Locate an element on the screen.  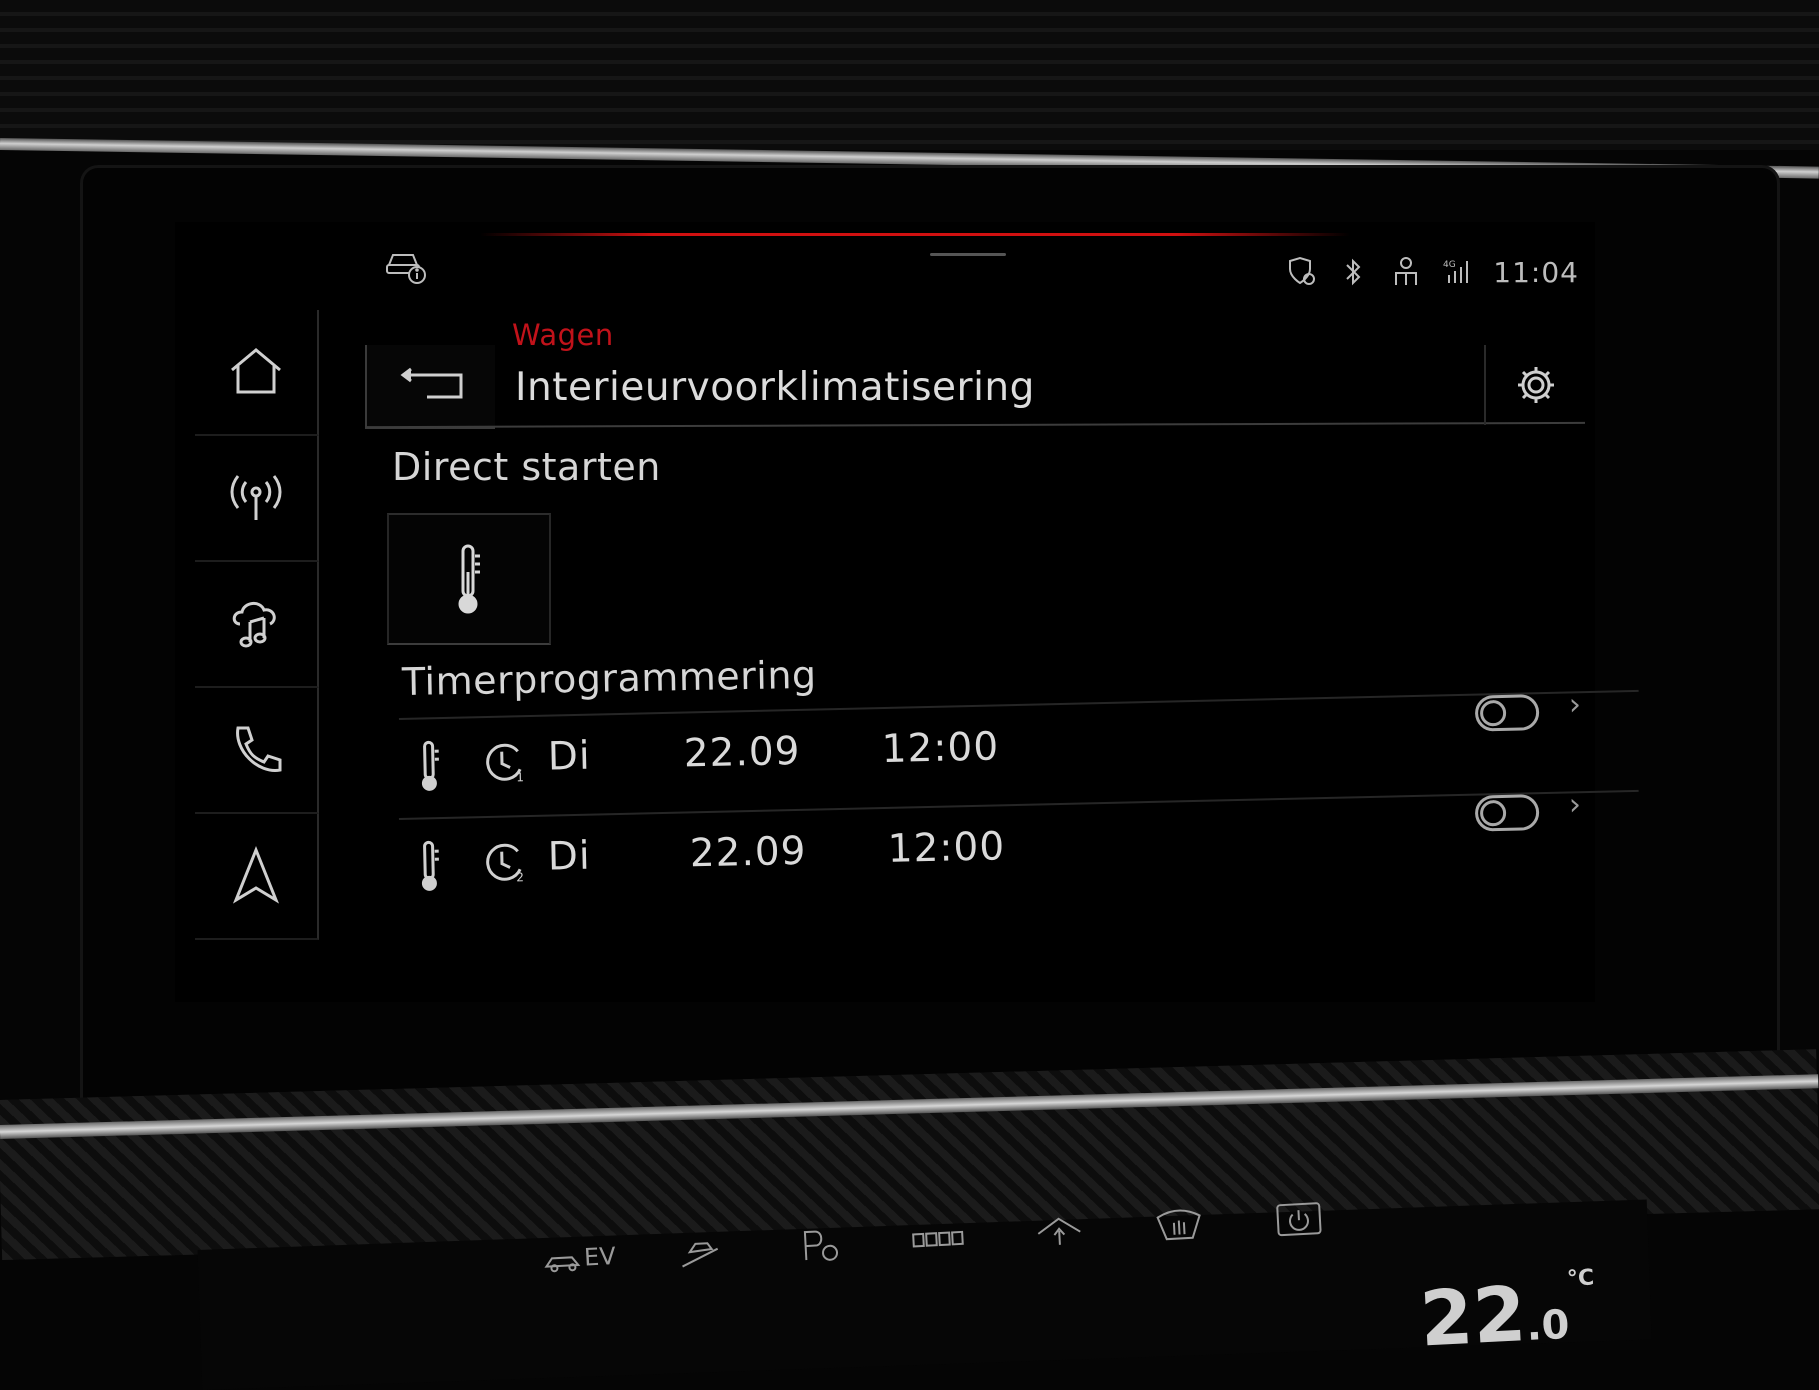
ev-label: EV is located at coordinates (599, 1257).